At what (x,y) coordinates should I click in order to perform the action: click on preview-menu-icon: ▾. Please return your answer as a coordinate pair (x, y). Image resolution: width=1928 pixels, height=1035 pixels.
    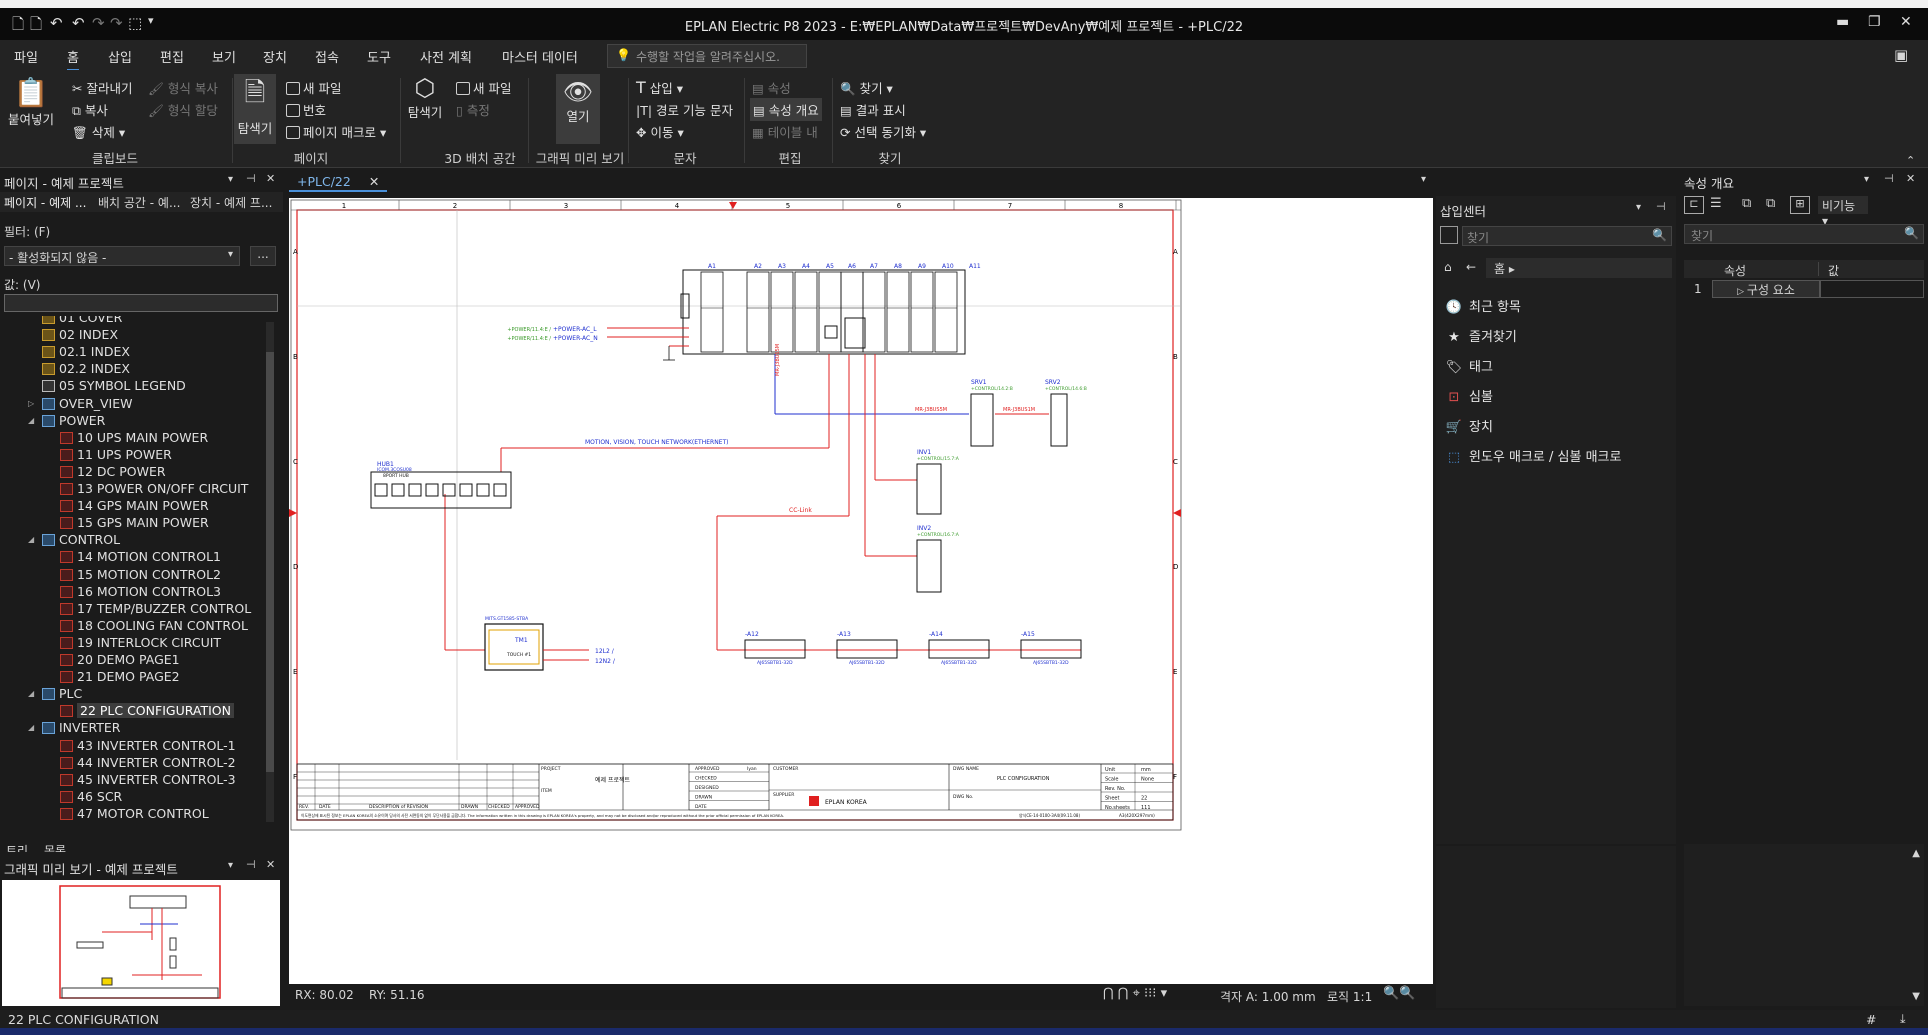
    Looking at the image, I should click on (230, 865).